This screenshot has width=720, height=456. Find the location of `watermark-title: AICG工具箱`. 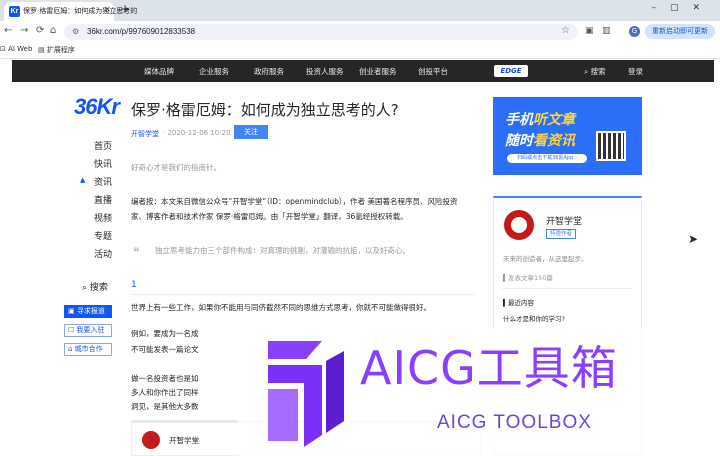

watermark-title: AICG工具箱 is located at coordinates (489, 368).